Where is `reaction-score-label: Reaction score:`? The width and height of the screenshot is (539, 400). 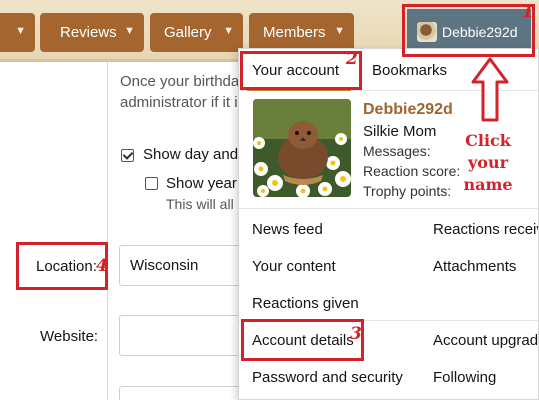
reaction-score-label: Reaction score: is located at coordinates (412, 171).